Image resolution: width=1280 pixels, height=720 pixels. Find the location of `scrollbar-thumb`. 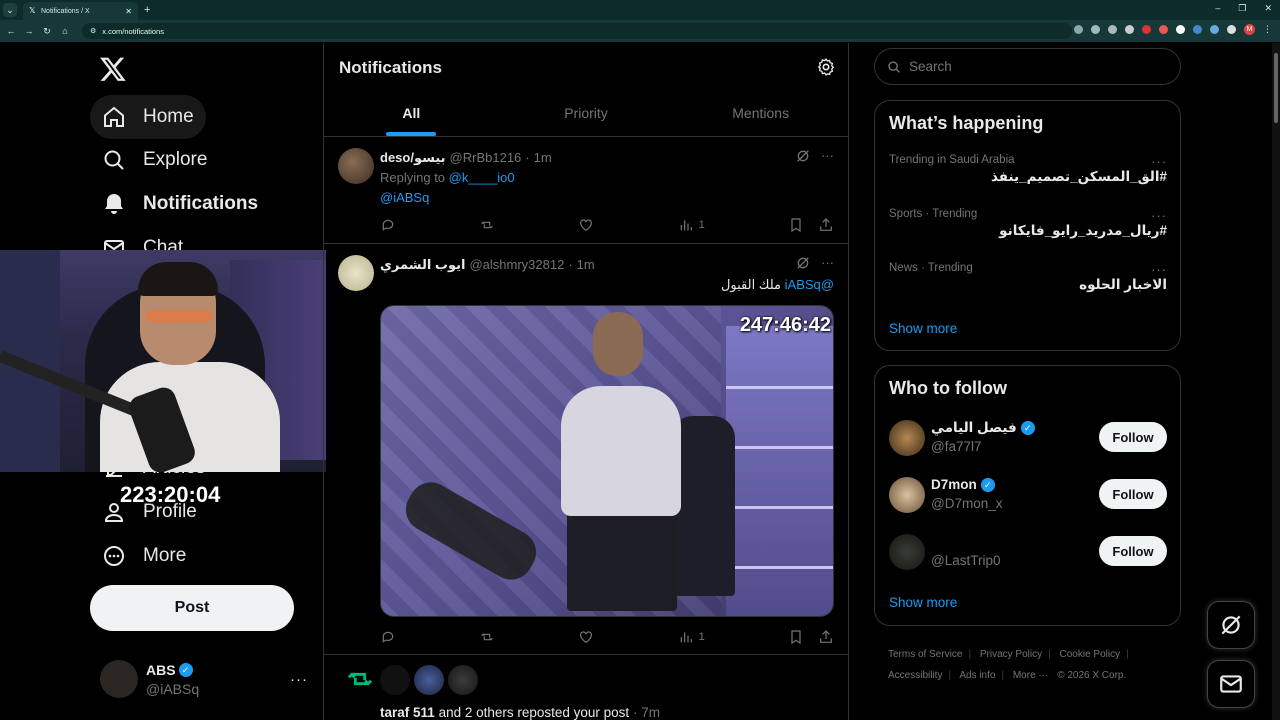

scrollbar-thumb is located at coordinates (1276, 88).